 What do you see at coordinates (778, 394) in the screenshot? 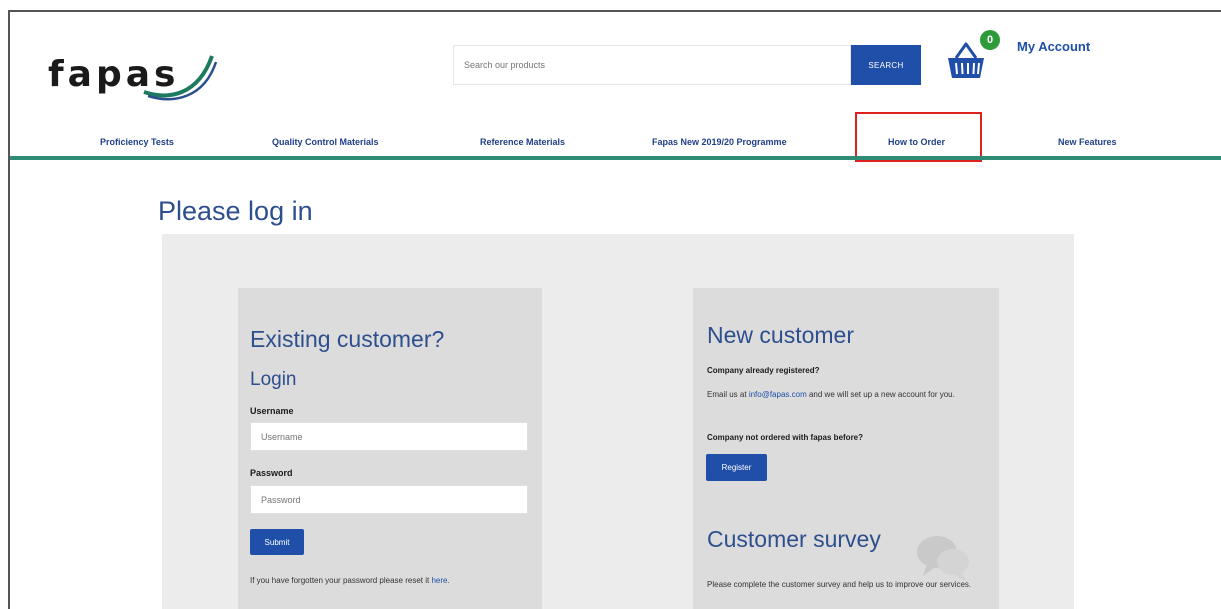
I see `email-link: info@fapas.com` at bounding box center [778, 394].